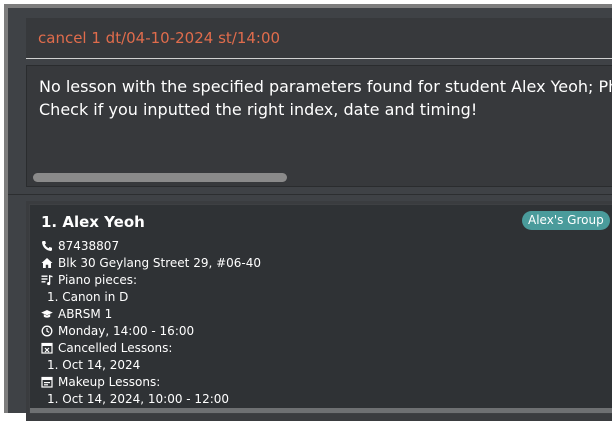 Image resolution: width=612 pixels, height=421 pixels. What do you see at coordinates (160, 263) in the screenshot?
I see `address-text: Blk 30 Geylang Street 29, #06-40` at bounding box center [160, 263].